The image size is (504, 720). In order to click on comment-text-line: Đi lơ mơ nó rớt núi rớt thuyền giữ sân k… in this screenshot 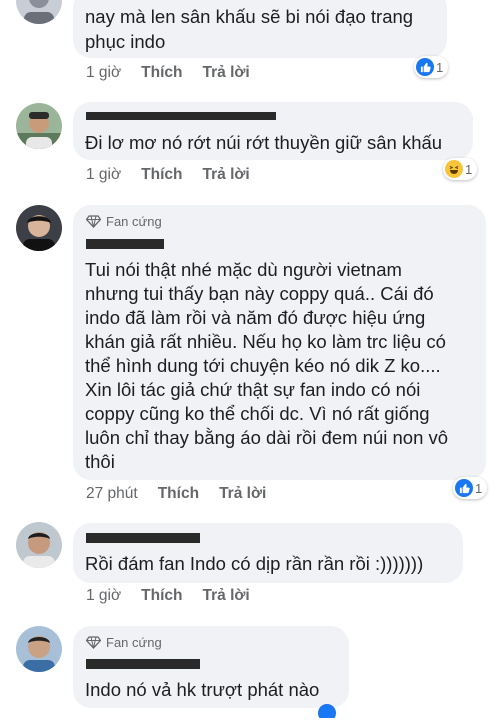, I will do `click(264, 142)`.